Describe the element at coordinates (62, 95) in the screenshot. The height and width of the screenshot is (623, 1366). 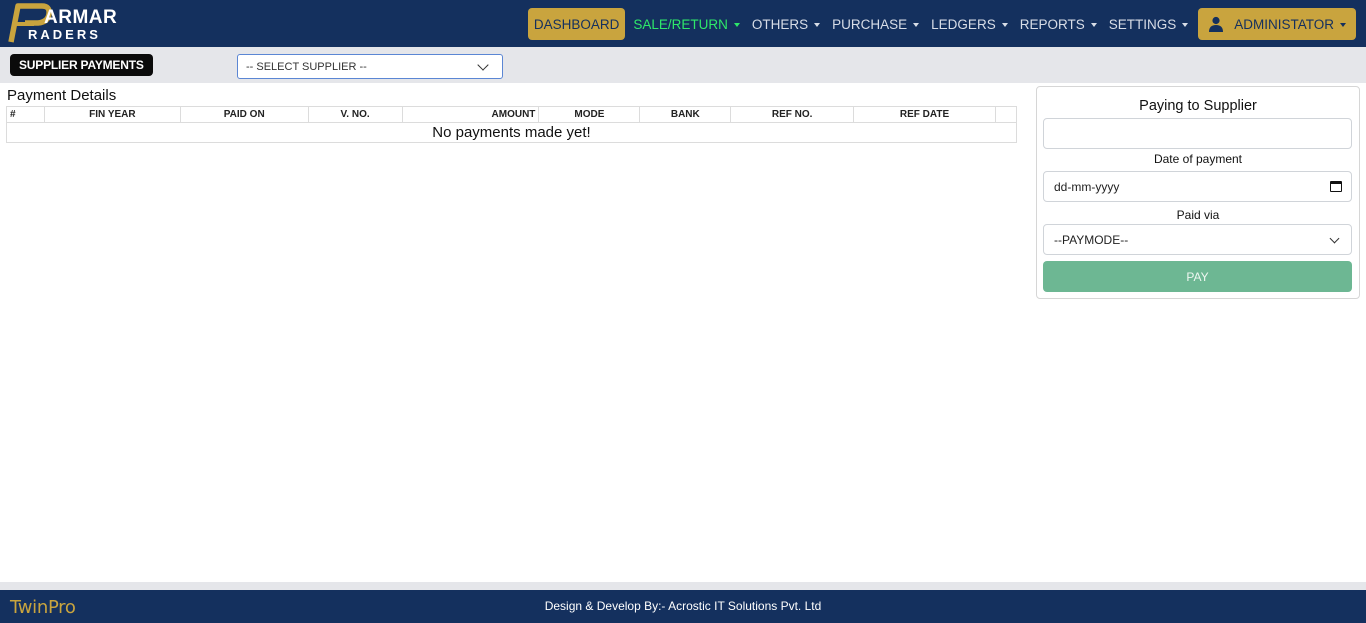
I see `payment-details-title: Payment Details` at that location.